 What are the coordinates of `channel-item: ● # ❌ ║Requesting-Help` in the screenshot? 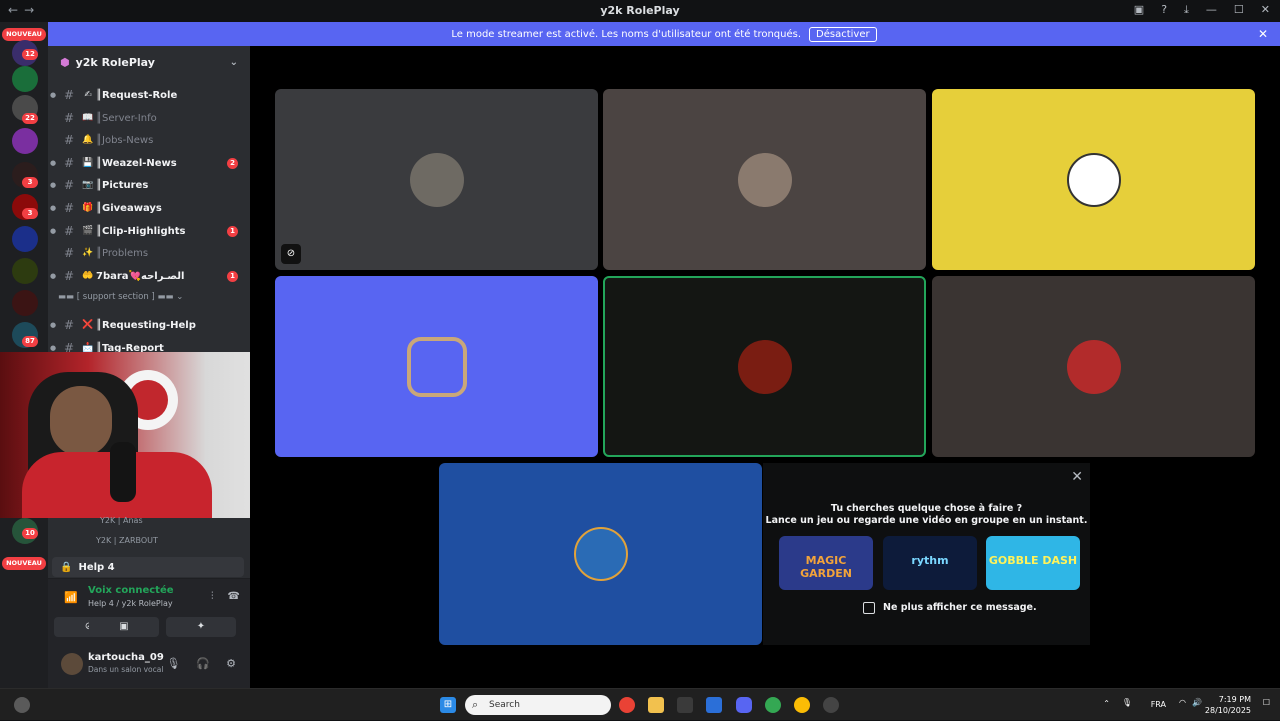 It's located at (149, 325).